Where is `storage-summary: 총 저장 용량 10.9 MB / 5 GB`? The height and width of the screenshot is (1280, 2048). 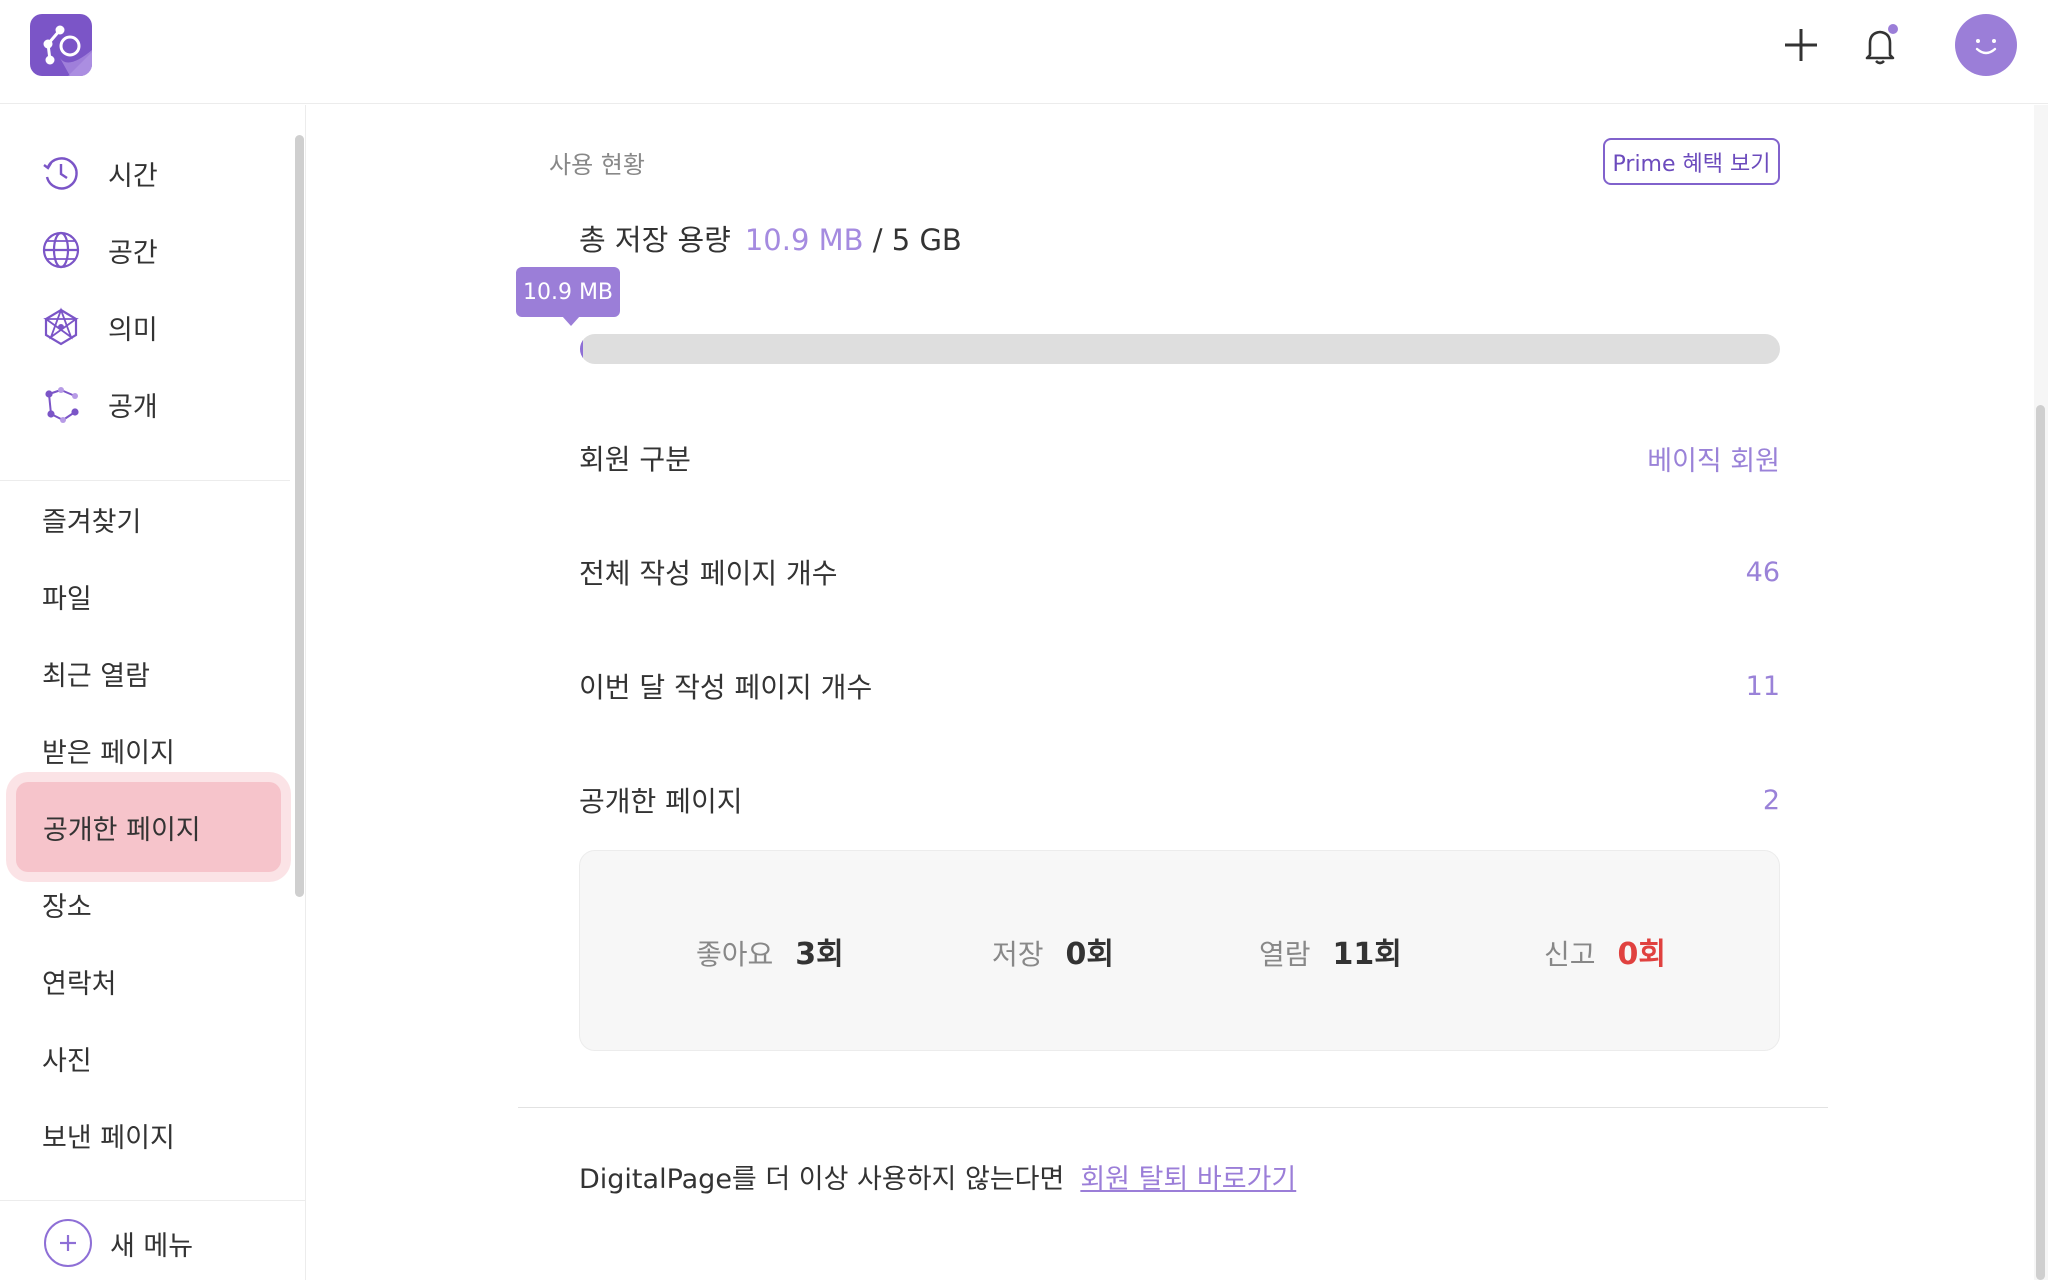
storage-summary: 총 저장 용량 10.9 MB / 5 GB is located at coordinates (770, 238).